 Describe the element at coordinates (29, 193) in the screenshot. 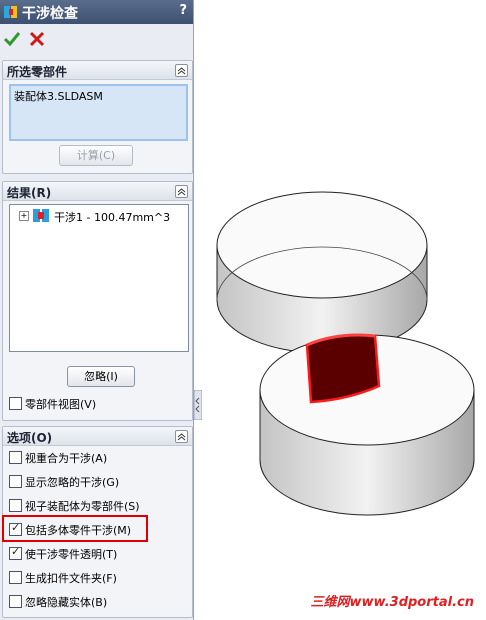

I see `section-title: 结果(R)` at that location.